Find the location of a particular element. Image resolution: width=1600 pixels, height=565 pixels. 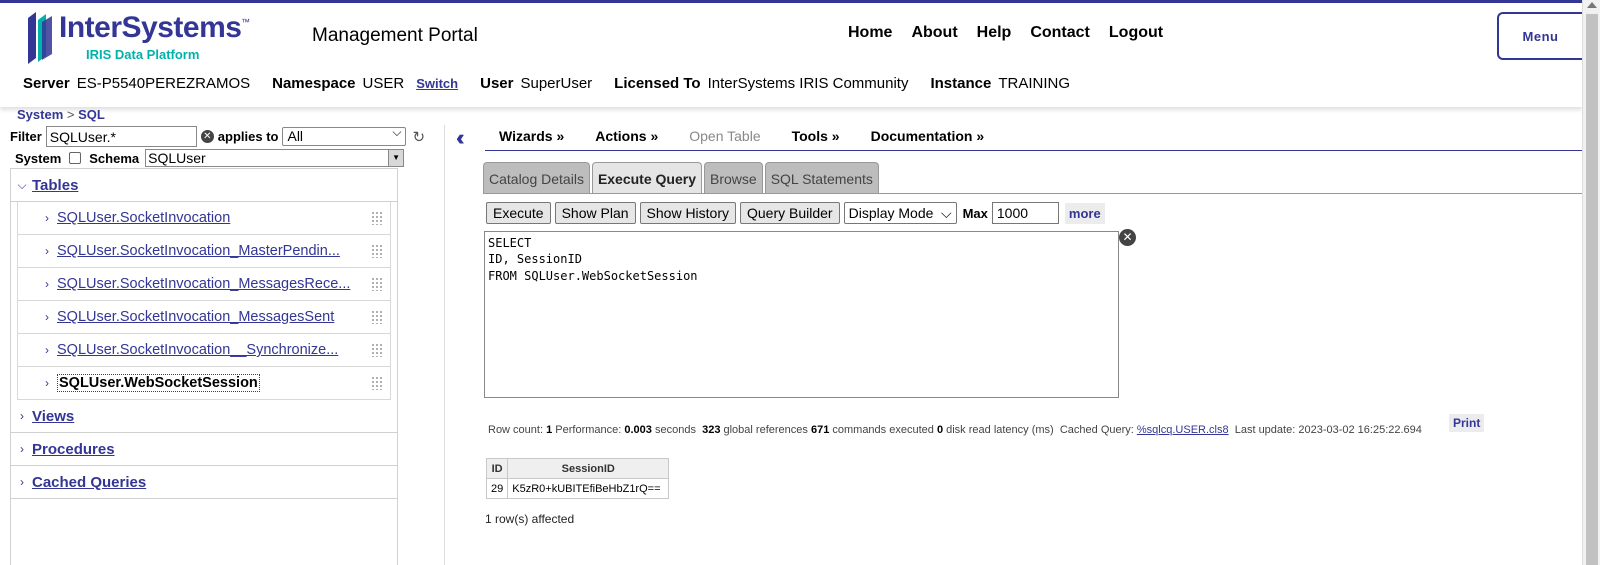

intersystems-logo: InterSystems ™ IRIS Data Platform is located at coordinates (143, 37).